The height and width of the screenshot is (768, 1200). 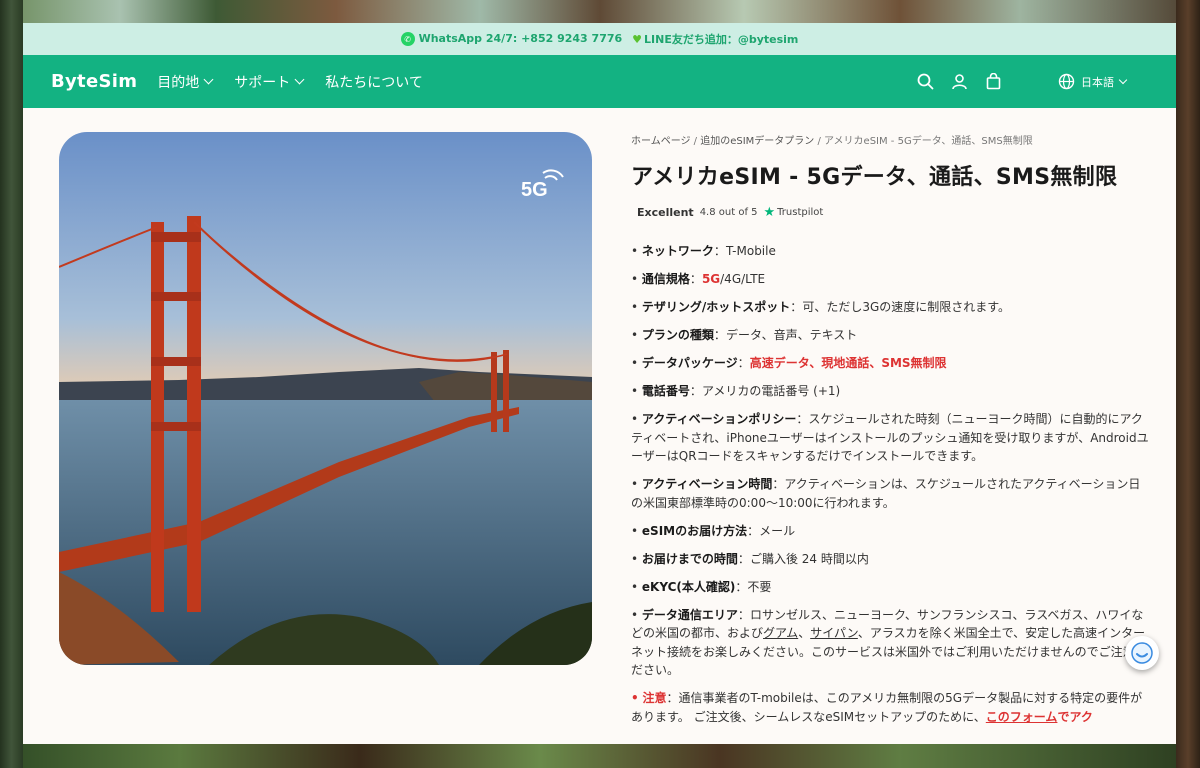 What do you see at coordinates (600, 756) in the screenshot?
I see `background-forest-bottom` at bounding box center [600, 756].